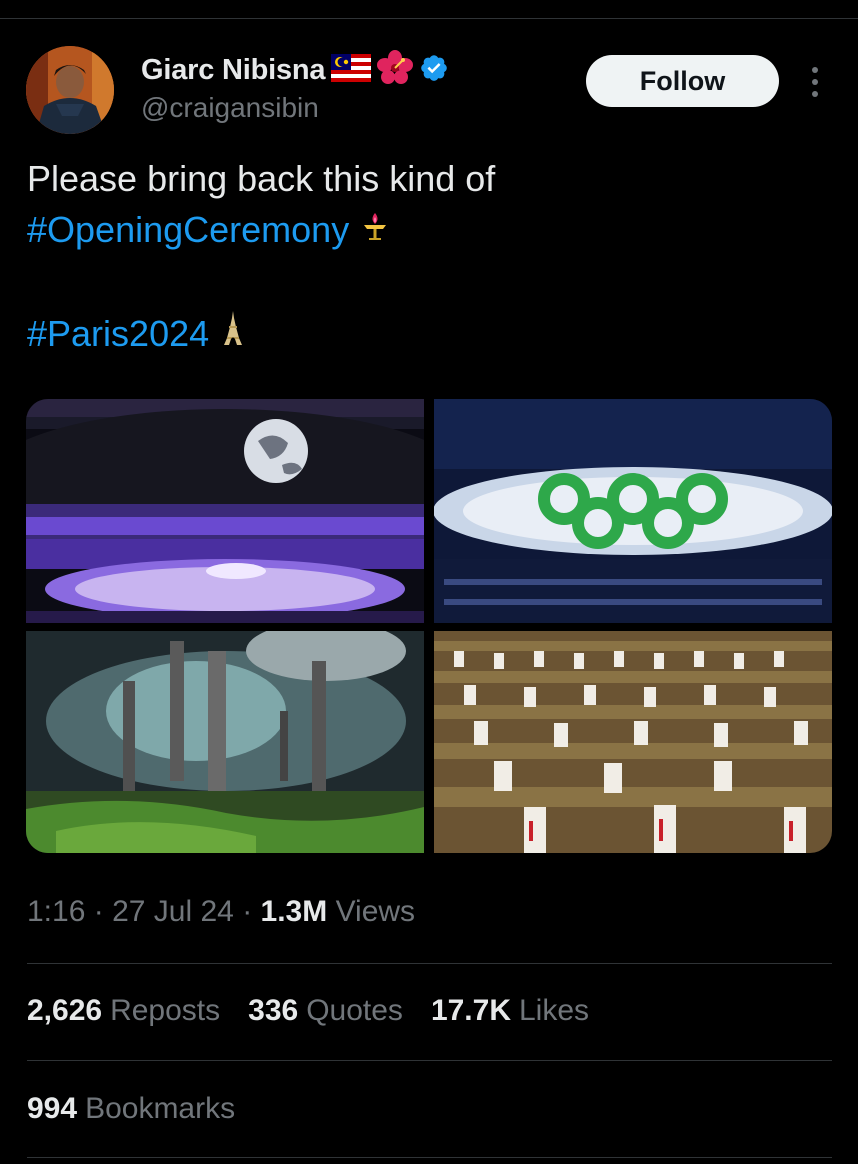 The height and width of the screenshot is (1164, 858). I want to click on reposts-count: 2,626, so click(65, 1010).